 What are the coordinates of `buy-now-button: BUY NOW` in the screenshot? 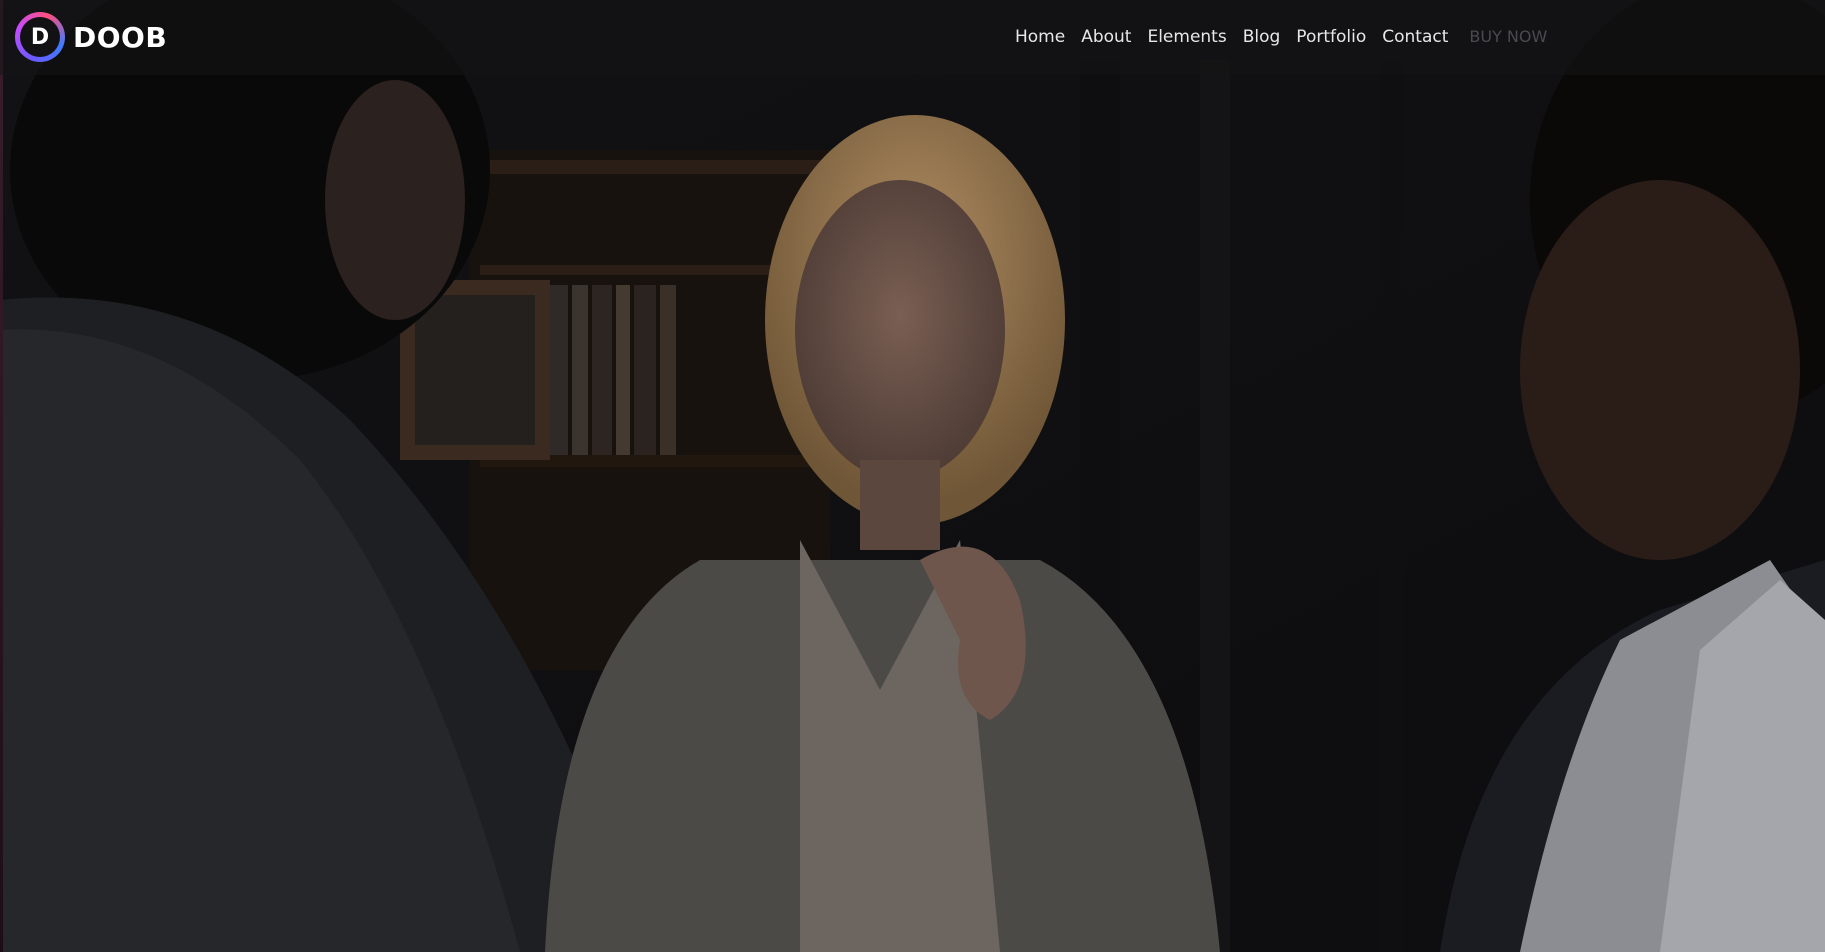 It's located at (1508, 37).